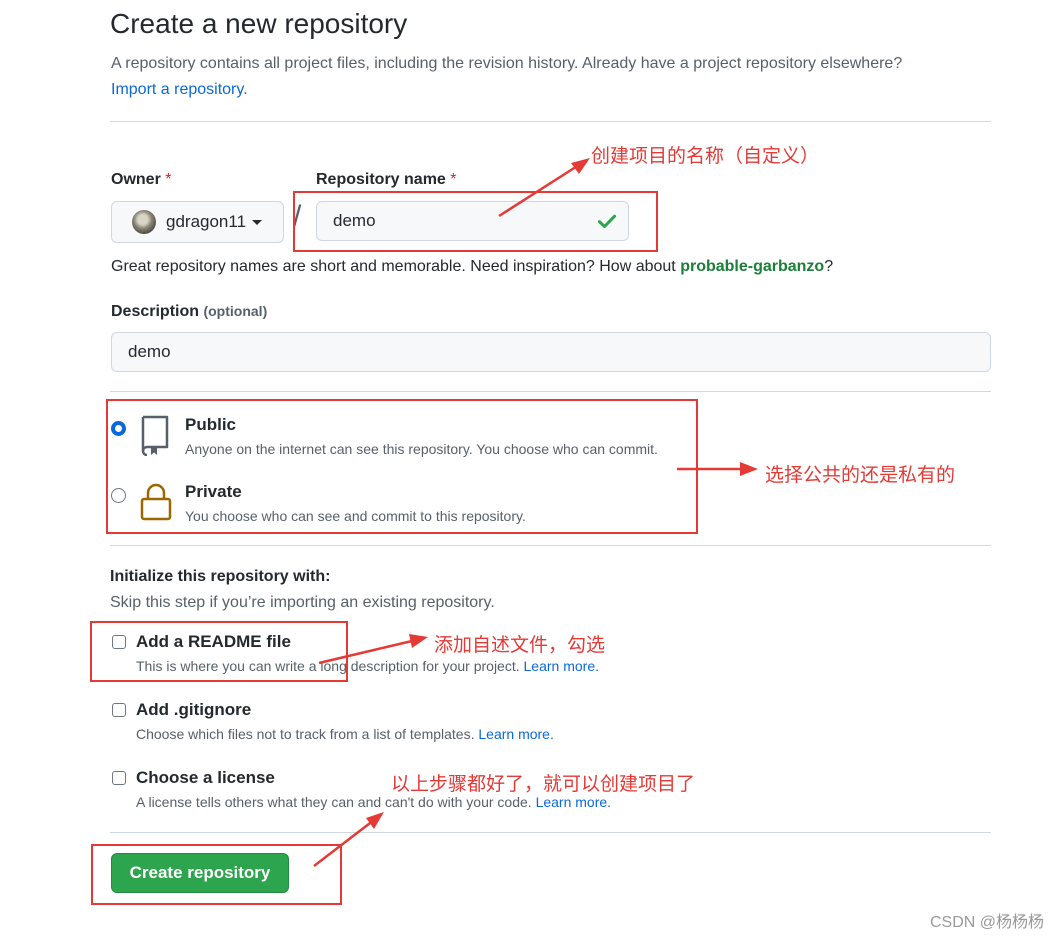 The width and height of the screenshot is (1058, 938). Describe the element at coordinates (543, 784) in the screenshot. I see `annotation-create: 以上步骤都好了，就可以创建项目了` at that location.